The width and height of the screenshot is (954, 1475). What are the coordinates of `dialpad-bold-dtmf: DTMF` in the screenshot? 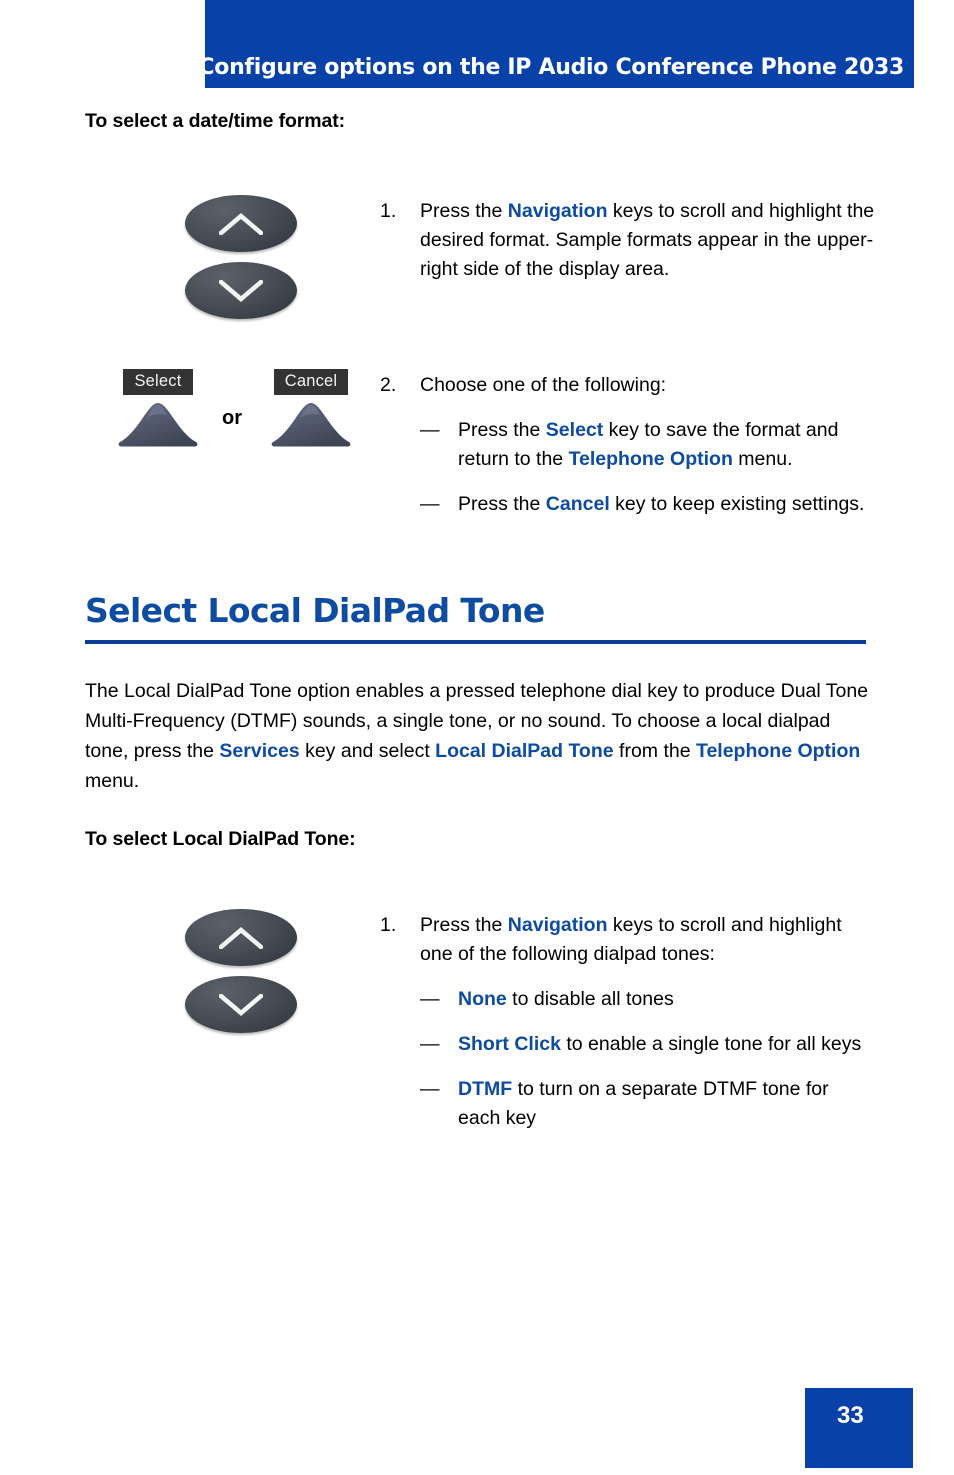 It's located at (485, 1089).